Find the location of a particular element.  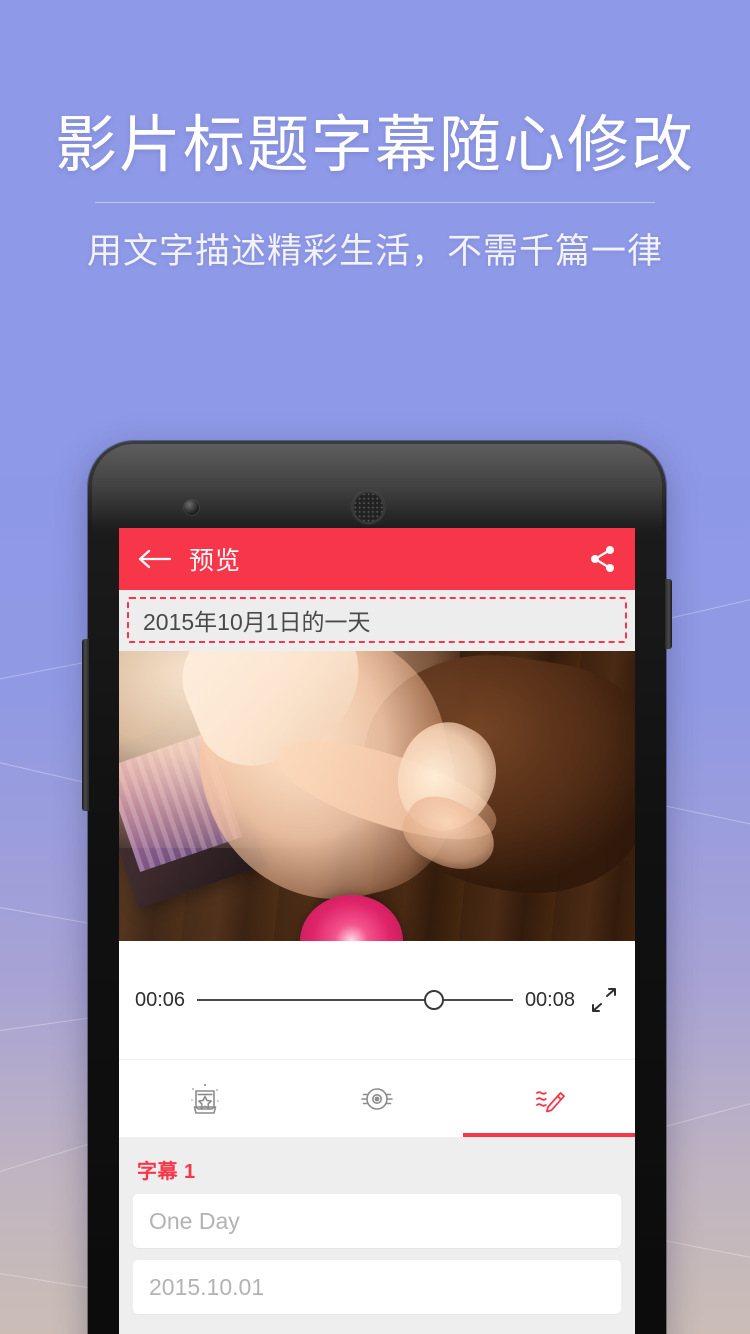

fullscreen-expand-icon is located at coordinates (604, 1000).